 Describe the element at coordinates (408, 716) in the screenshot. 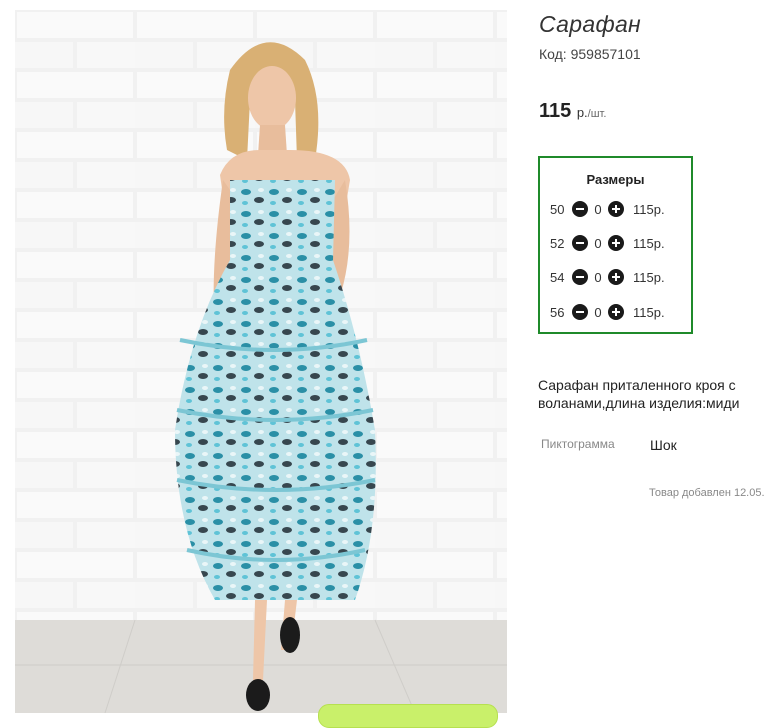

I see `add-to-cart-button` at that location.